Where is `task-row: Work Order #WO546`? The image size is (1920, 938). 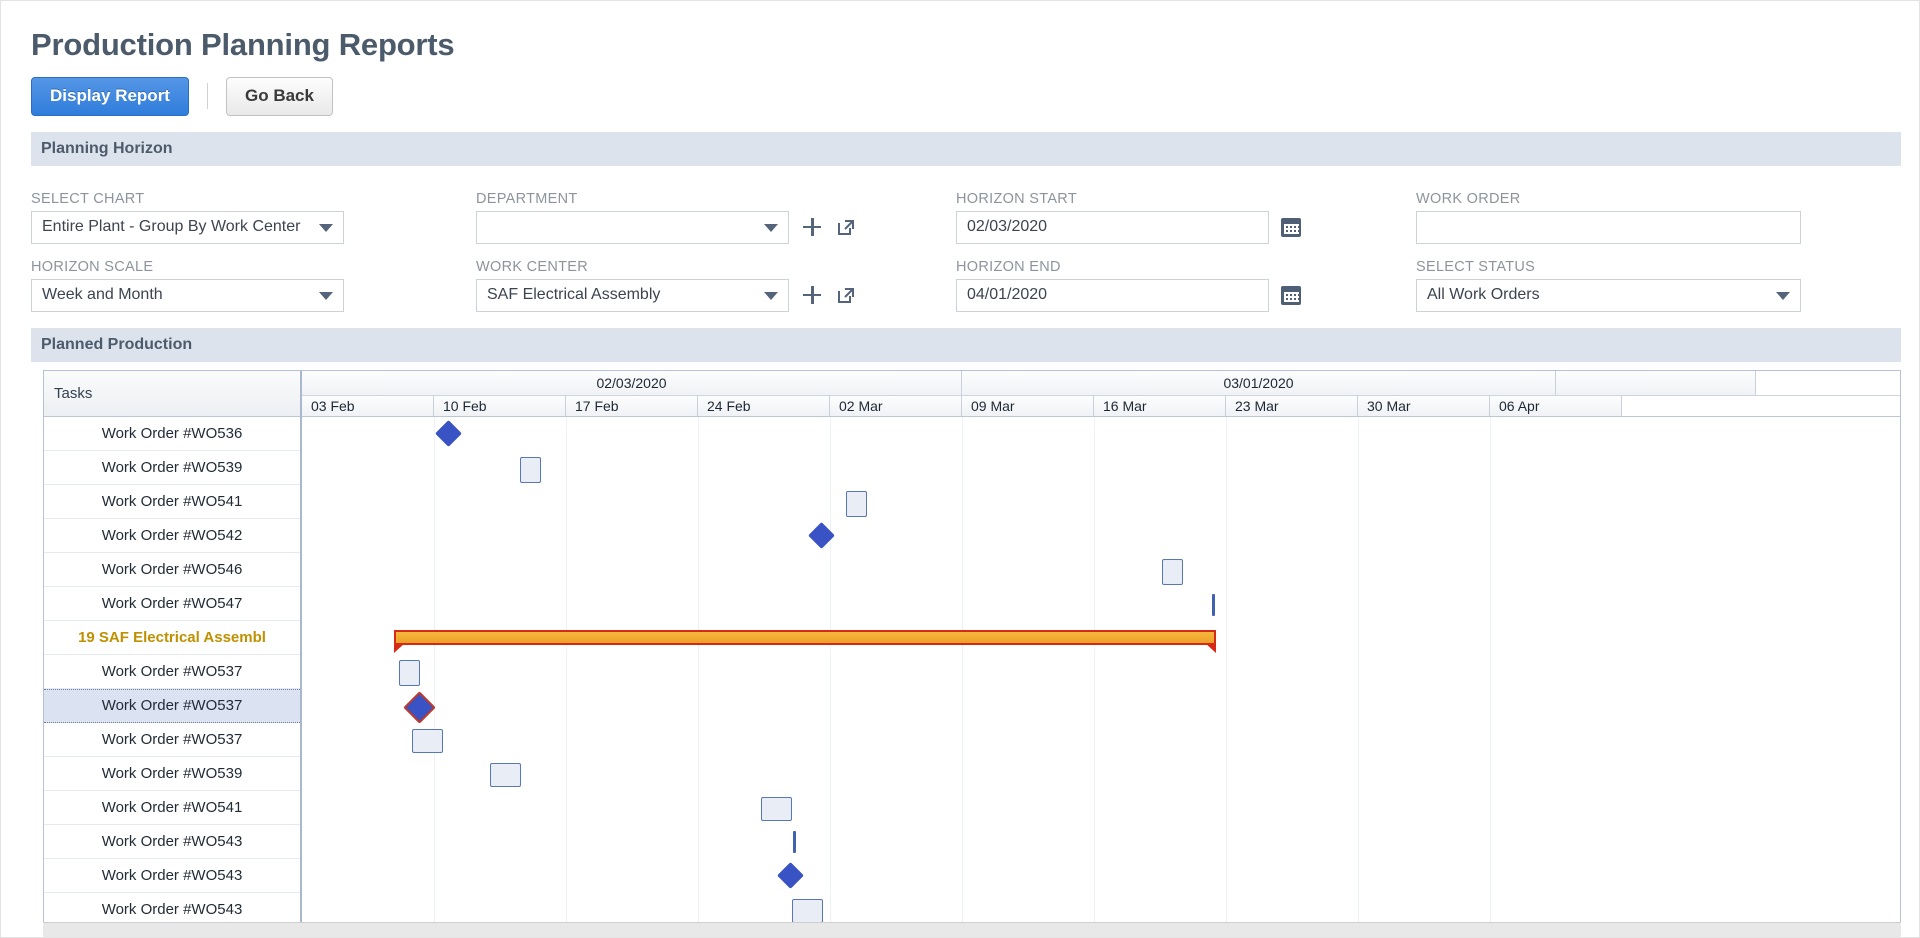 task-row: Work Order #WO546 is located at coordinates (172, 570).